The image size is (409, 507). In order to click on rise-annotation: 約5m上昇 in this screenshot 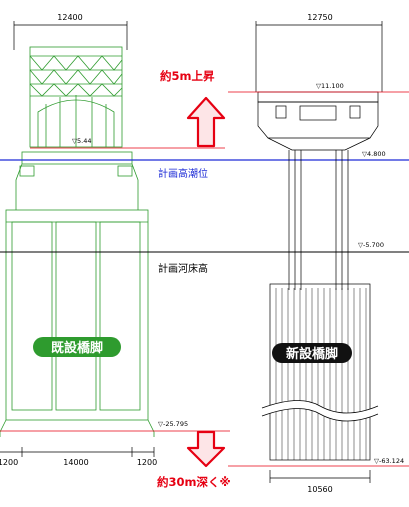, I will do `click(187, 76)`.